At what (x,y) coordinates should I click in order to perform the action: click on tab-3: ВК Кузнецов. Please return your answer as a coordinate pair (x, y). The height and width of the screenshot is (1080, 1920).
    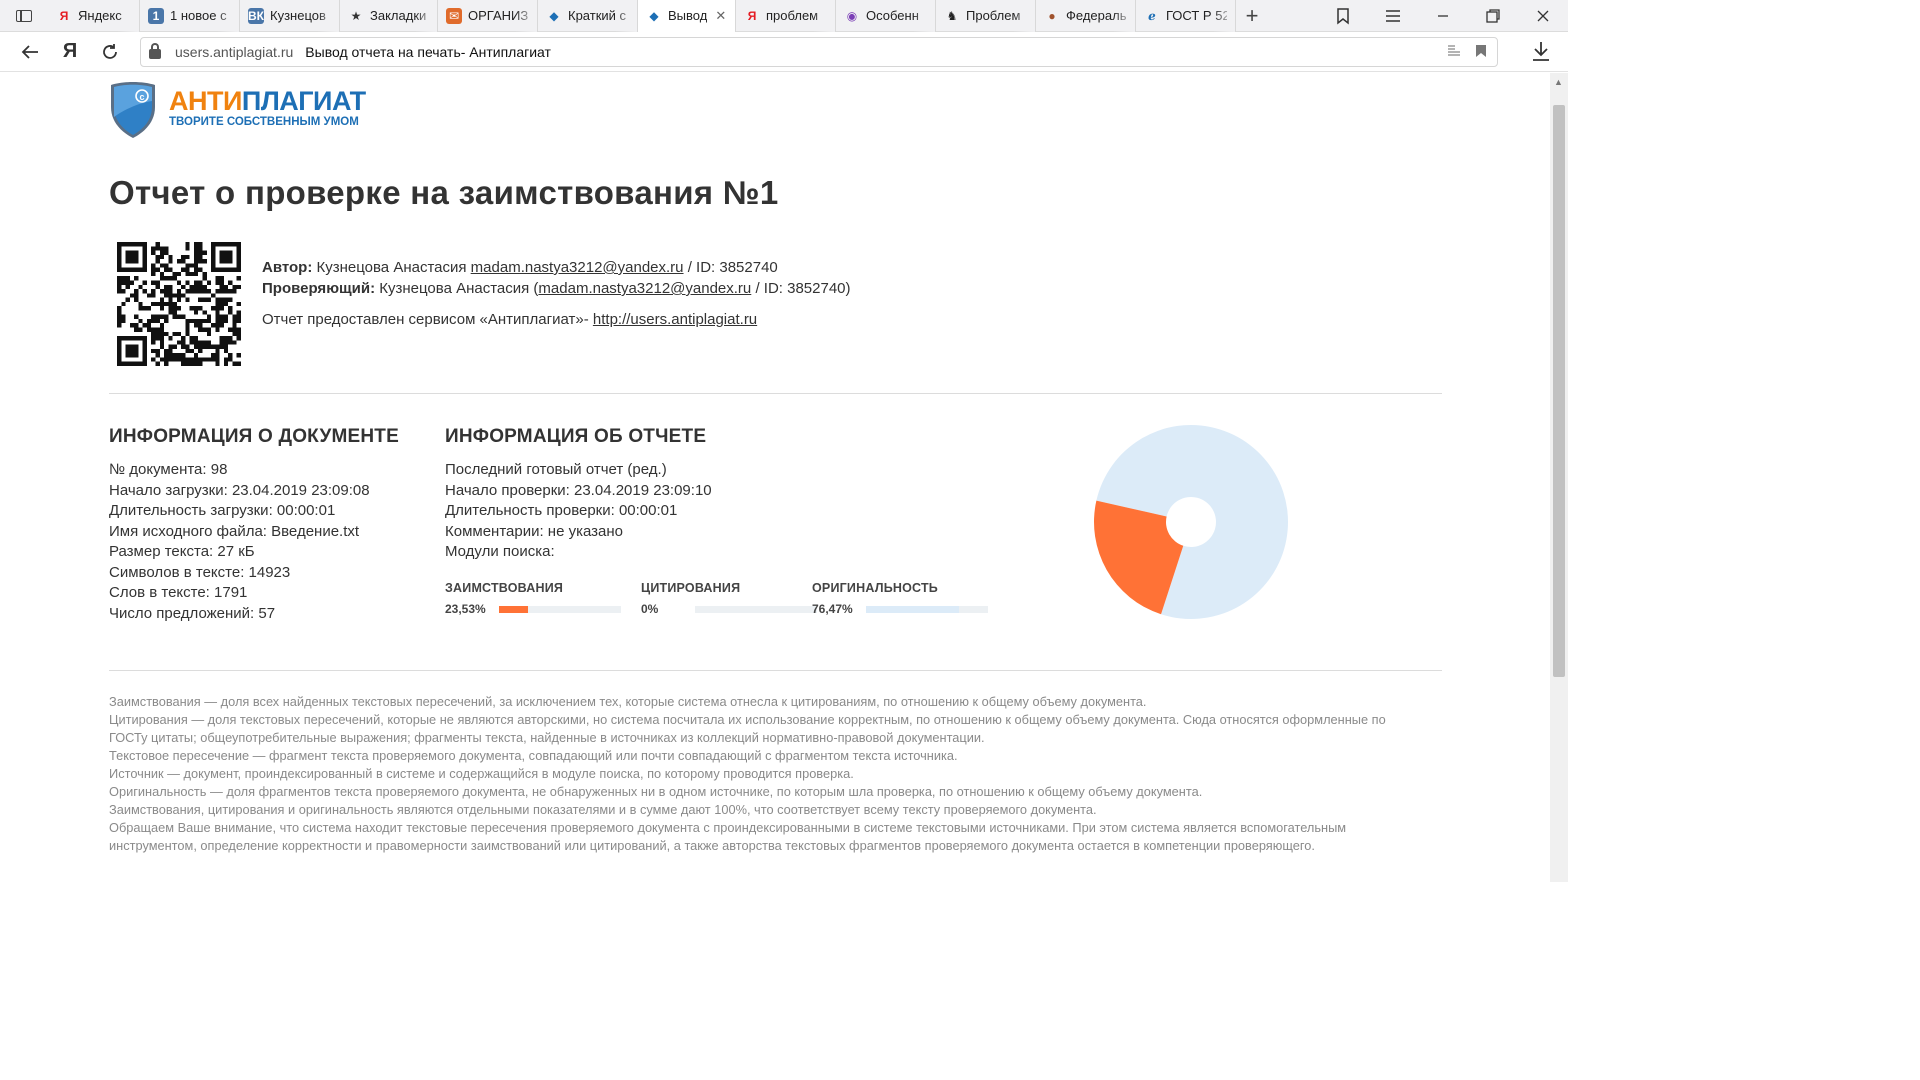
    Looking at the image, I should click on (290, 16).